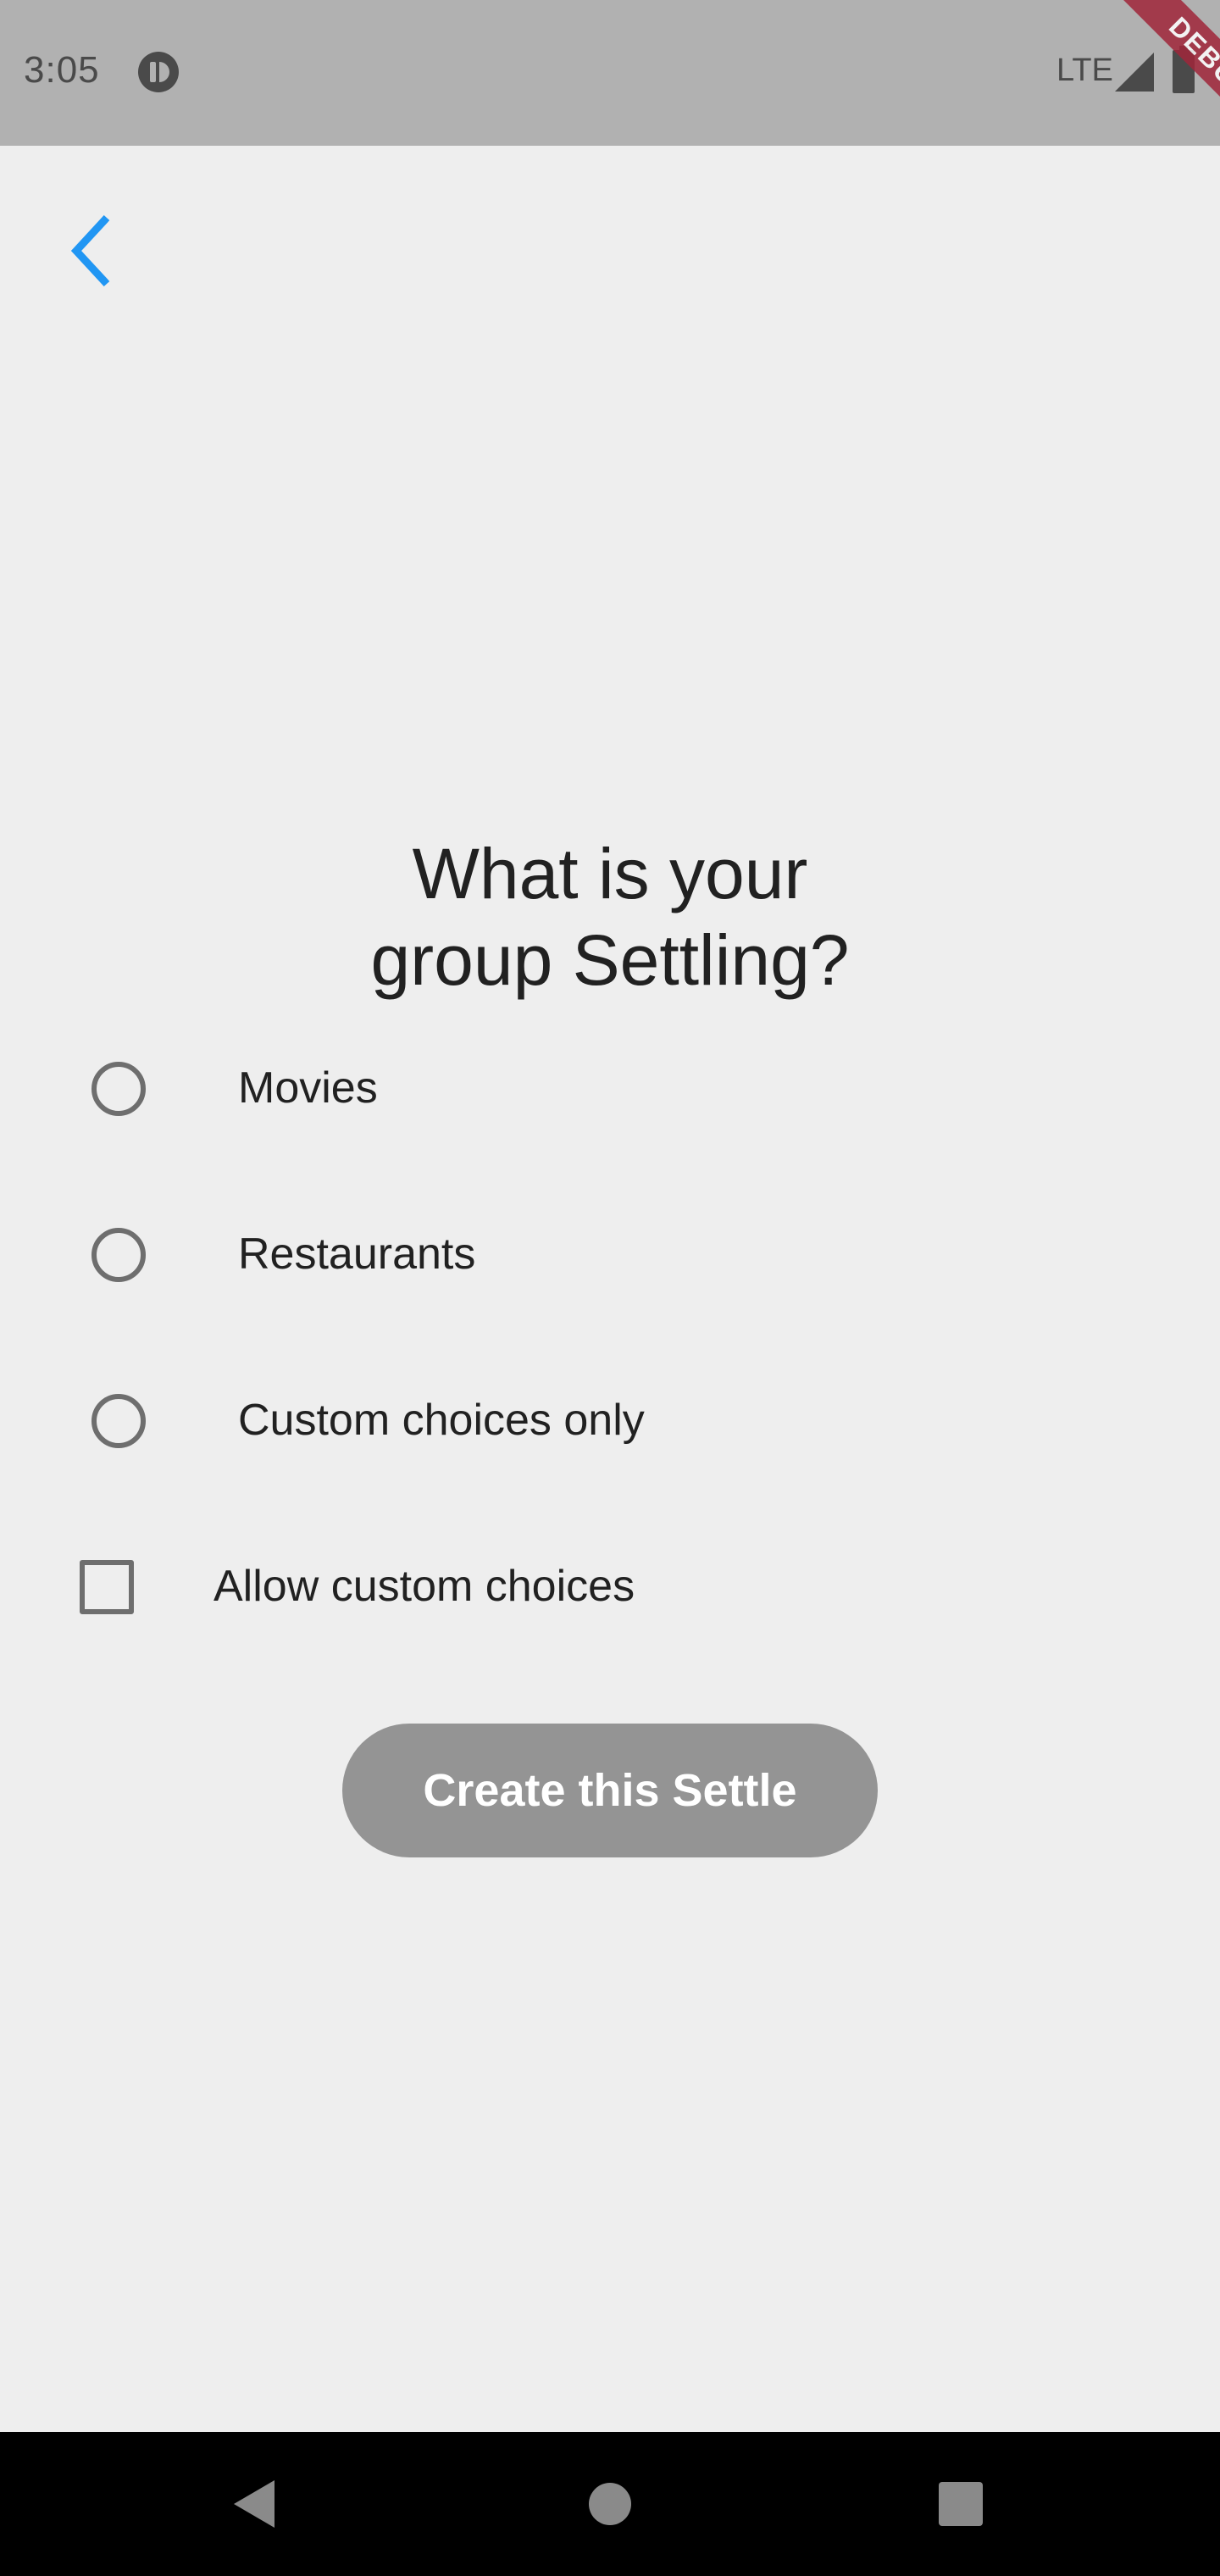 This screenshot has height=2576, width=1220. I want to click on option-restaurants: Restaurants, so click(610, 1255).